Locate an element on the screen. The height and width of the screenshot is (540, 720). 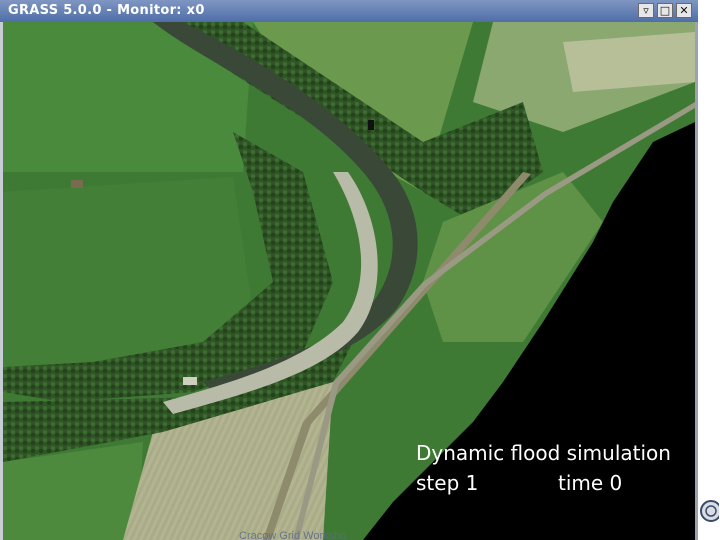
simulation-step: step 1 is located at coordinates (447, 483).